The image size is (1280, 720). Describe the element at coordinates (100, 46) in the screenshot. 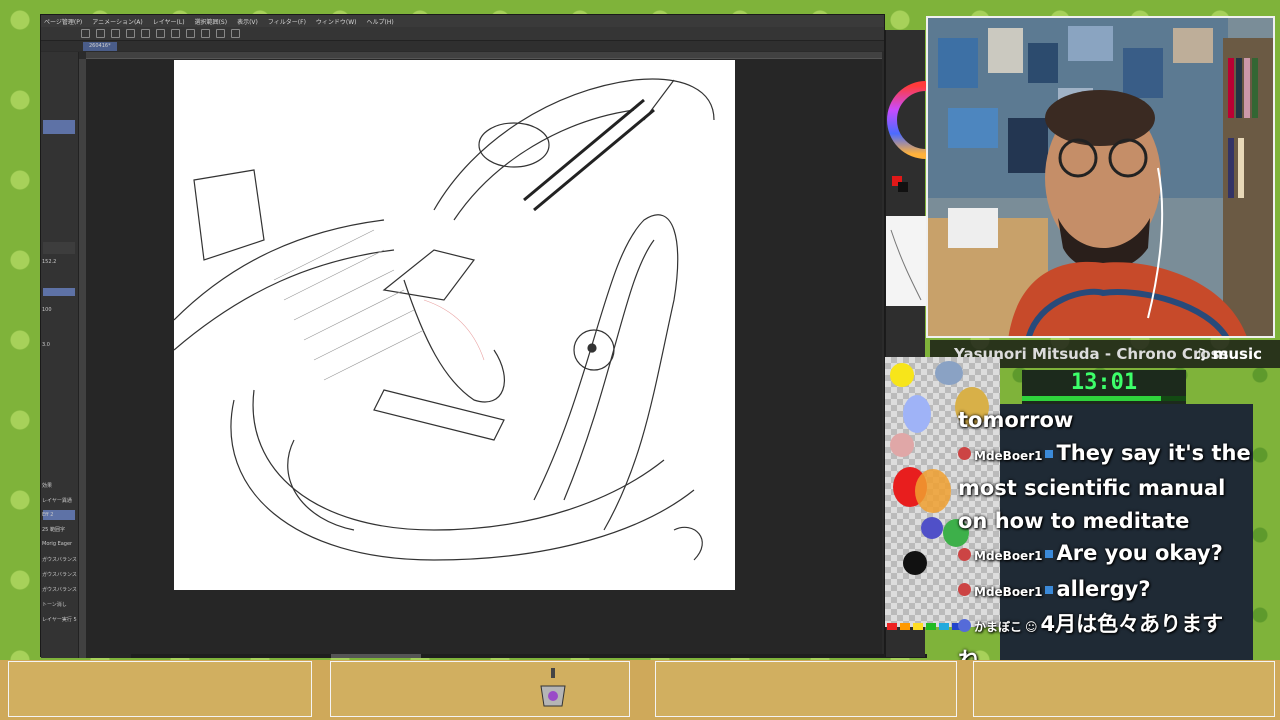

I see `tab-document: 260416*` at that location.